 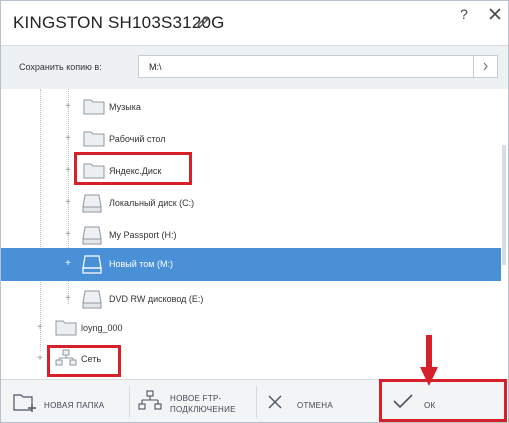 What do you see at coordinates (306, 66) in the screenshot?
I see `save-path-field: M:\` at bounding box center [306, 66].